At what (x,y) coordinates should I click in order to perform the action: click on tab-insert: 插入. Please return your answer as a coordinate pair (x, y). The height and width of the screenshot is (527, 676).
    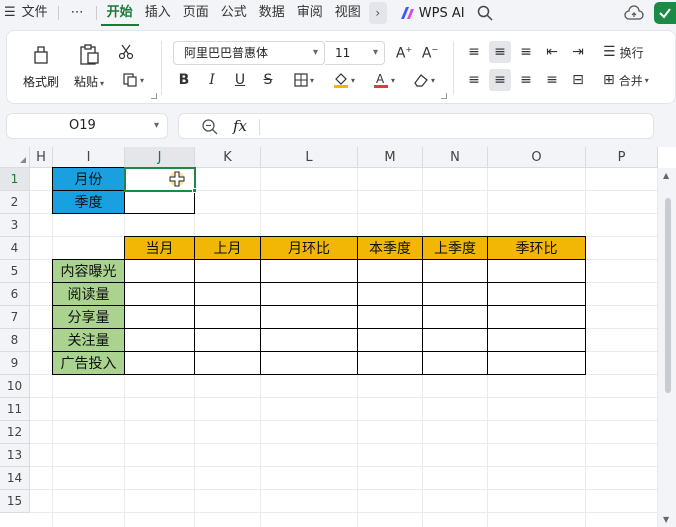
    Looking at the image, I should click on (158, 13).